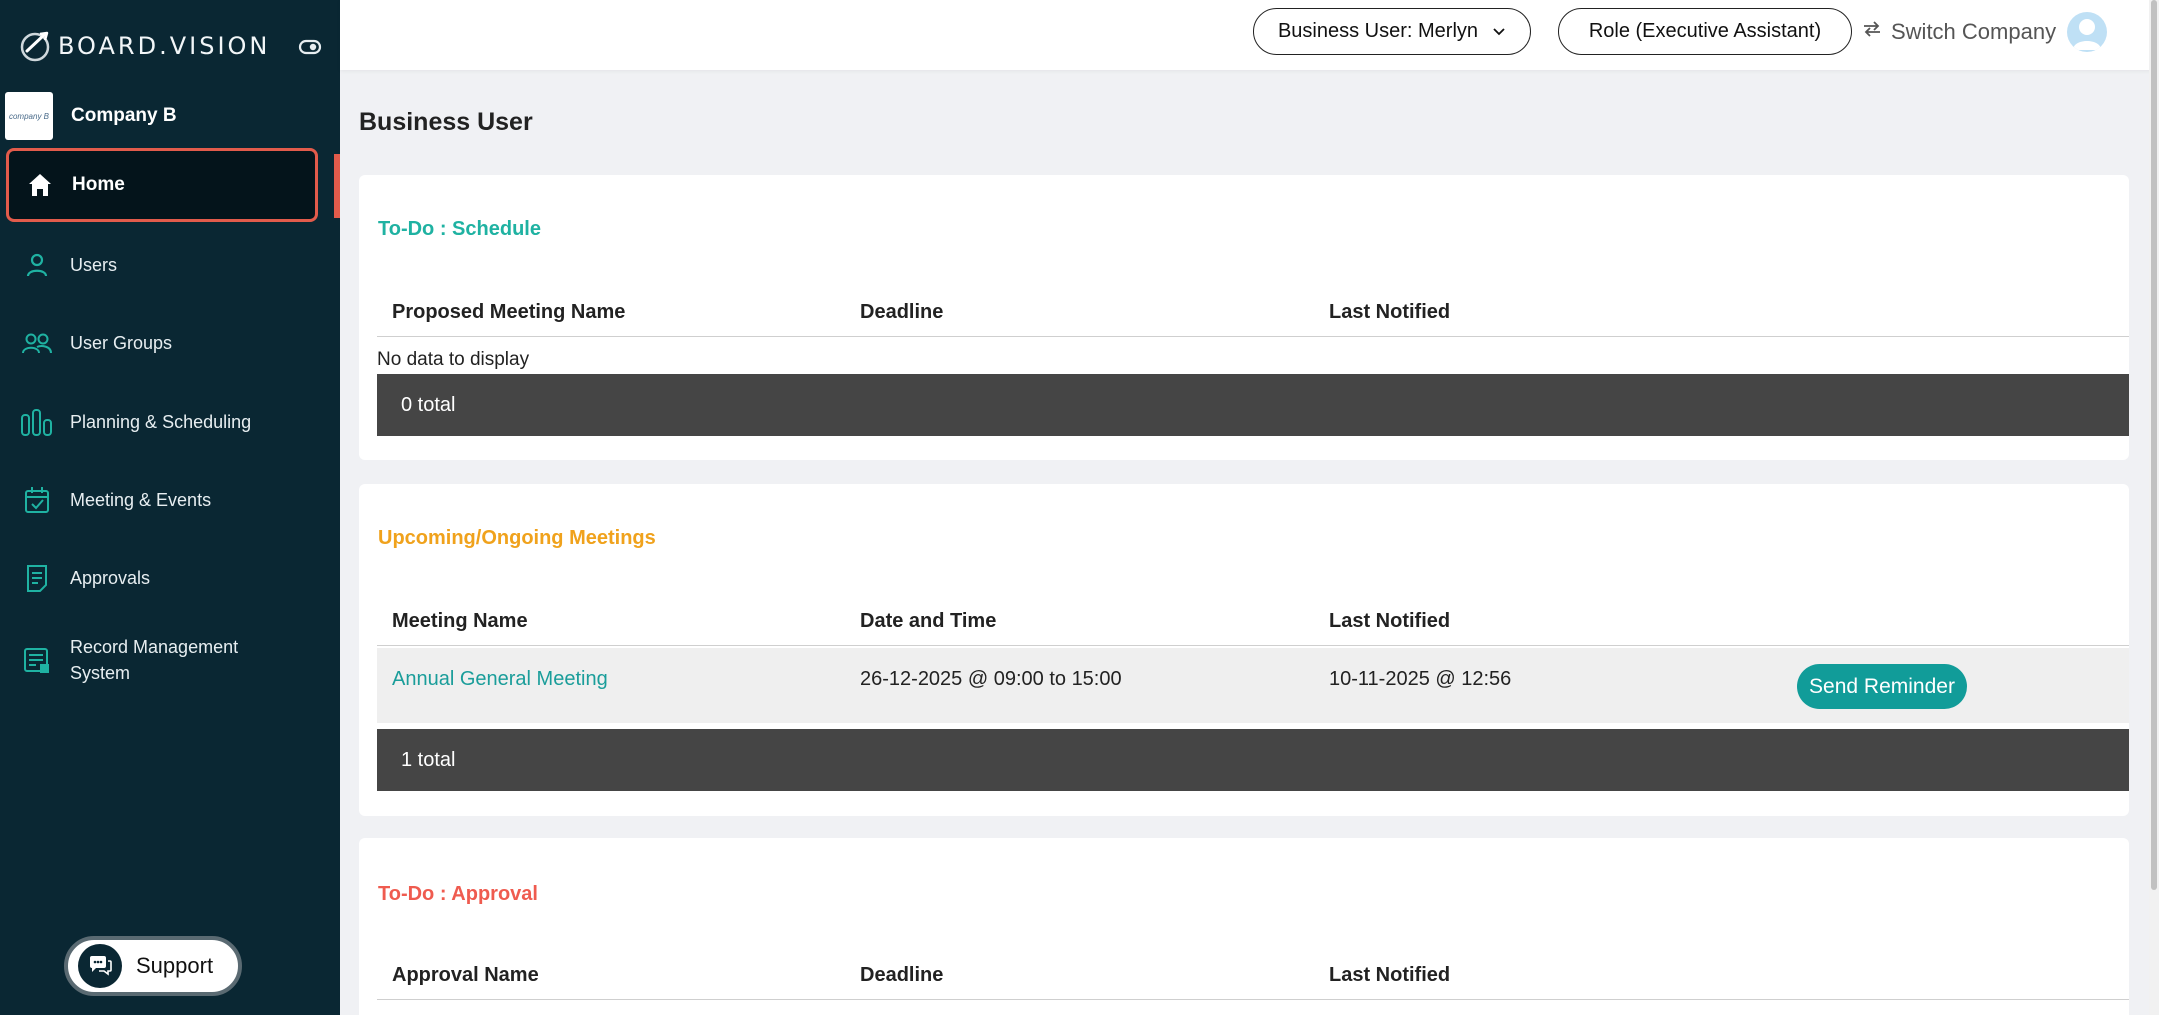 This screenshot has width=2159, height=1015. Describe the element at coordinates (2087, 32) in the screenshot. I see `avatar` at that location.